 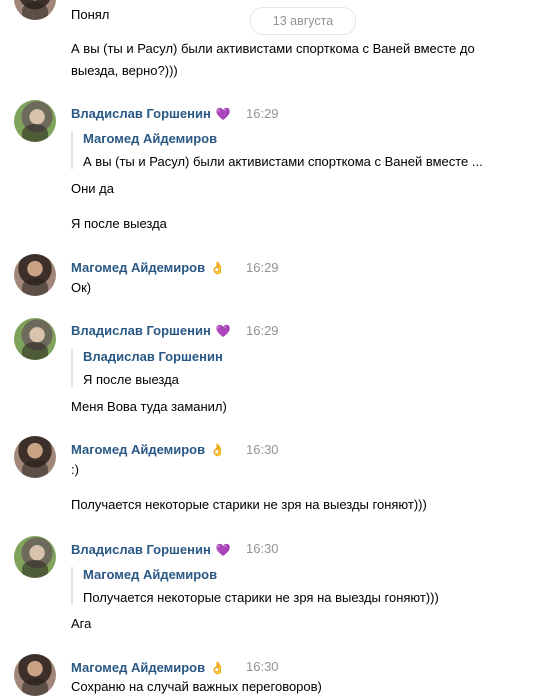 I want to click on message-text: Сохраню на случай важных переговоров), so click(x=196, y=686).